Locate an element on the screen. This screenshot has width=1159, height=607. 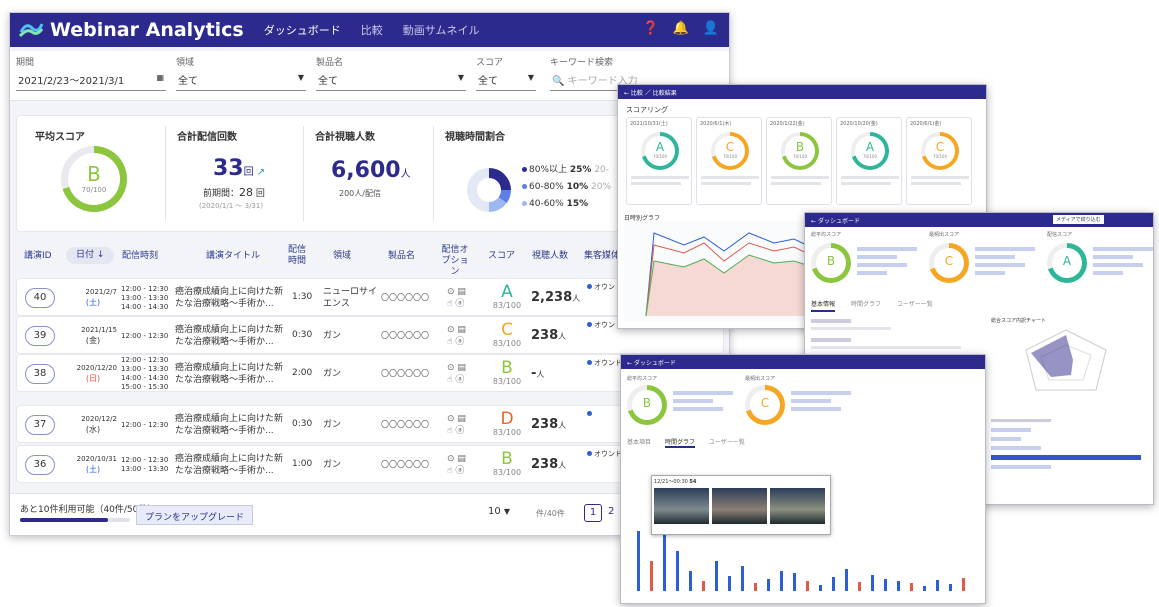
score-card: 2020/6/1(木) C 70/100 is located at coordinates (729, 161).